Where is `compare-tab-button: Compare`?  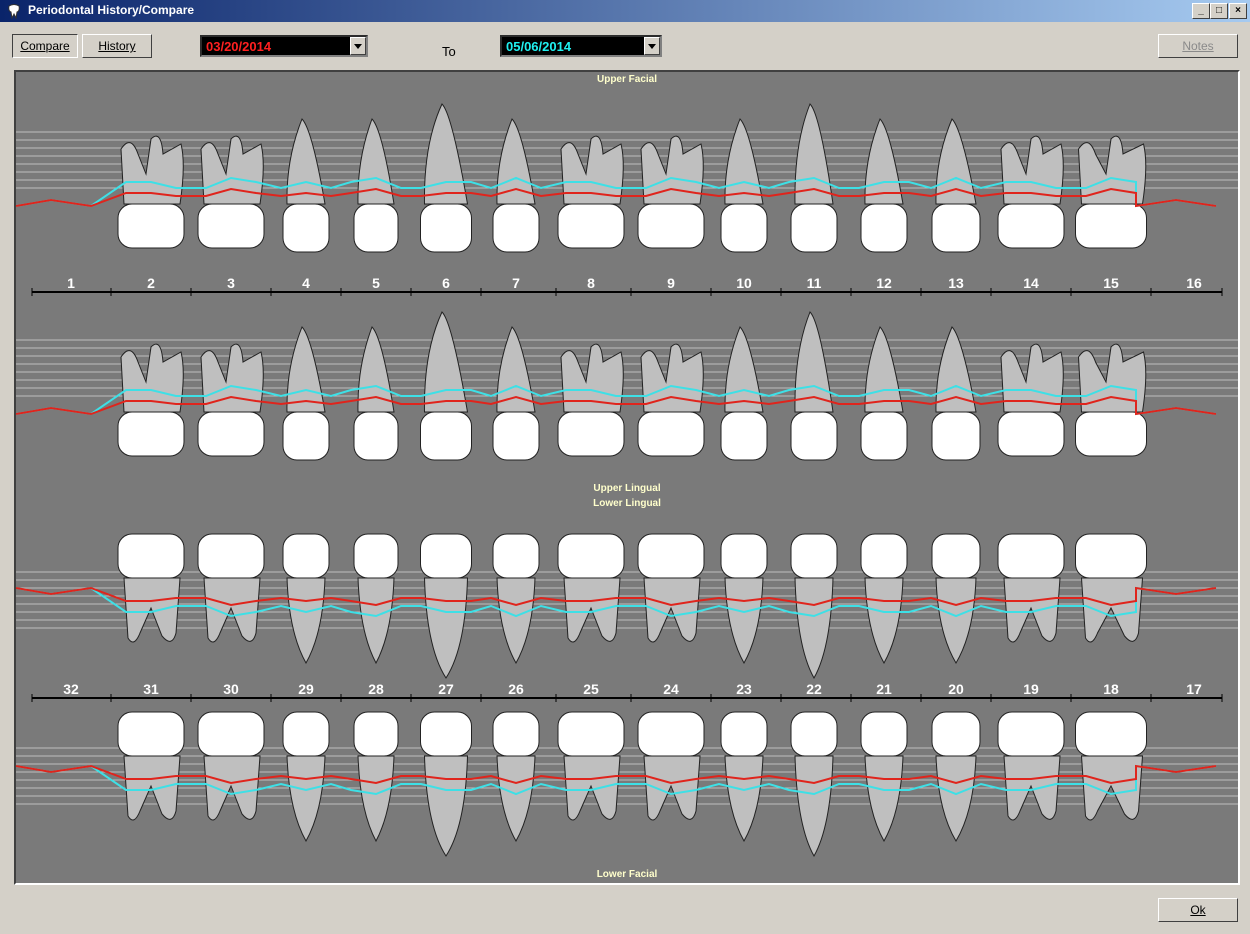
compare-tab-button: Compare is located at coordinates (45, 46).